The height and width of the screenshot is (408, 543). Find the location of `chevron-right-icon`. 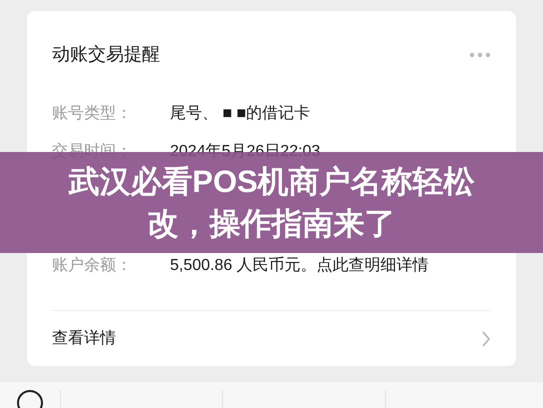

chevron-right-icon is located at coordinates (486, 338).